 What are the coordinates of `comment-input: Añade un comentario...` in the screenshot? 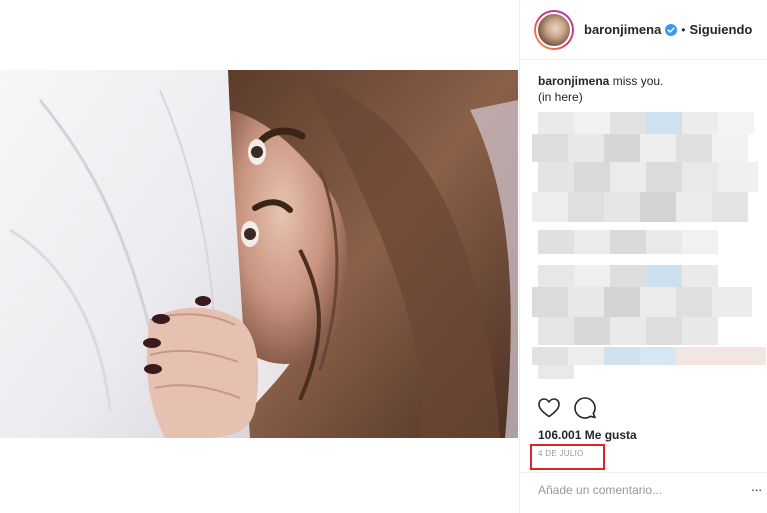 It's located at (600, 490).